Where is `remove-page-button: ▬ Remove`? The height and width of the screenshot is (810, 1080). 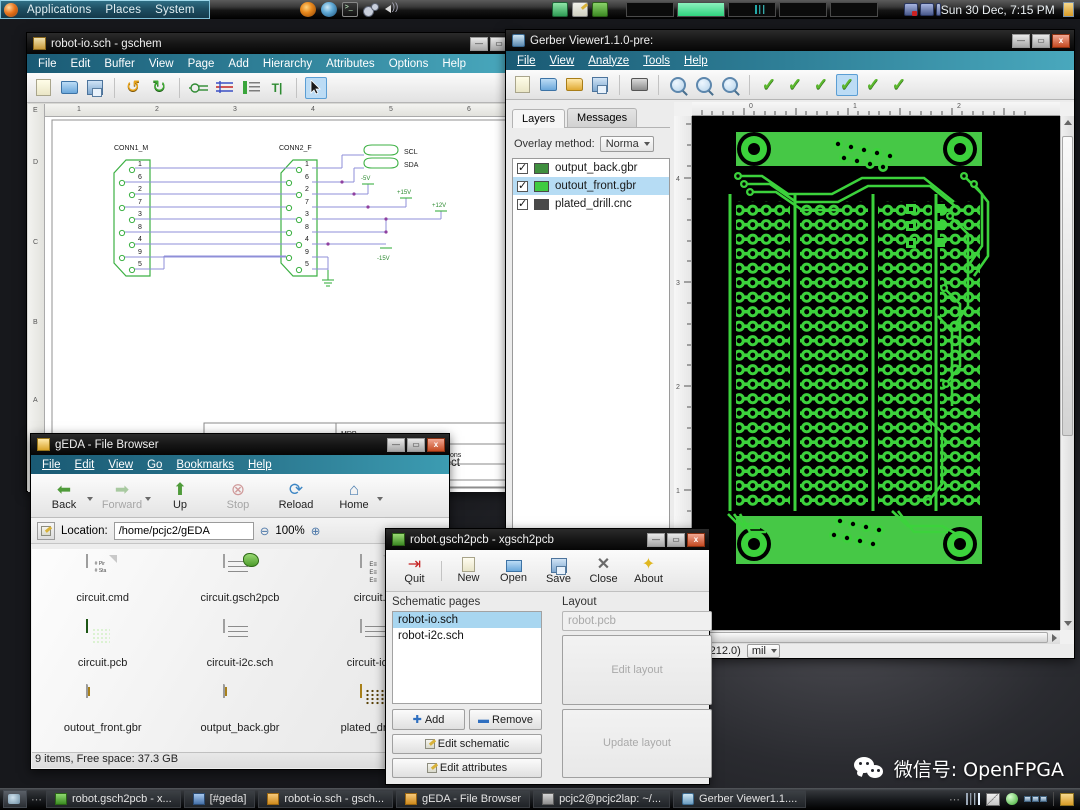 remove-page-button: ▬ Remove is located at coordinates (505, 719).